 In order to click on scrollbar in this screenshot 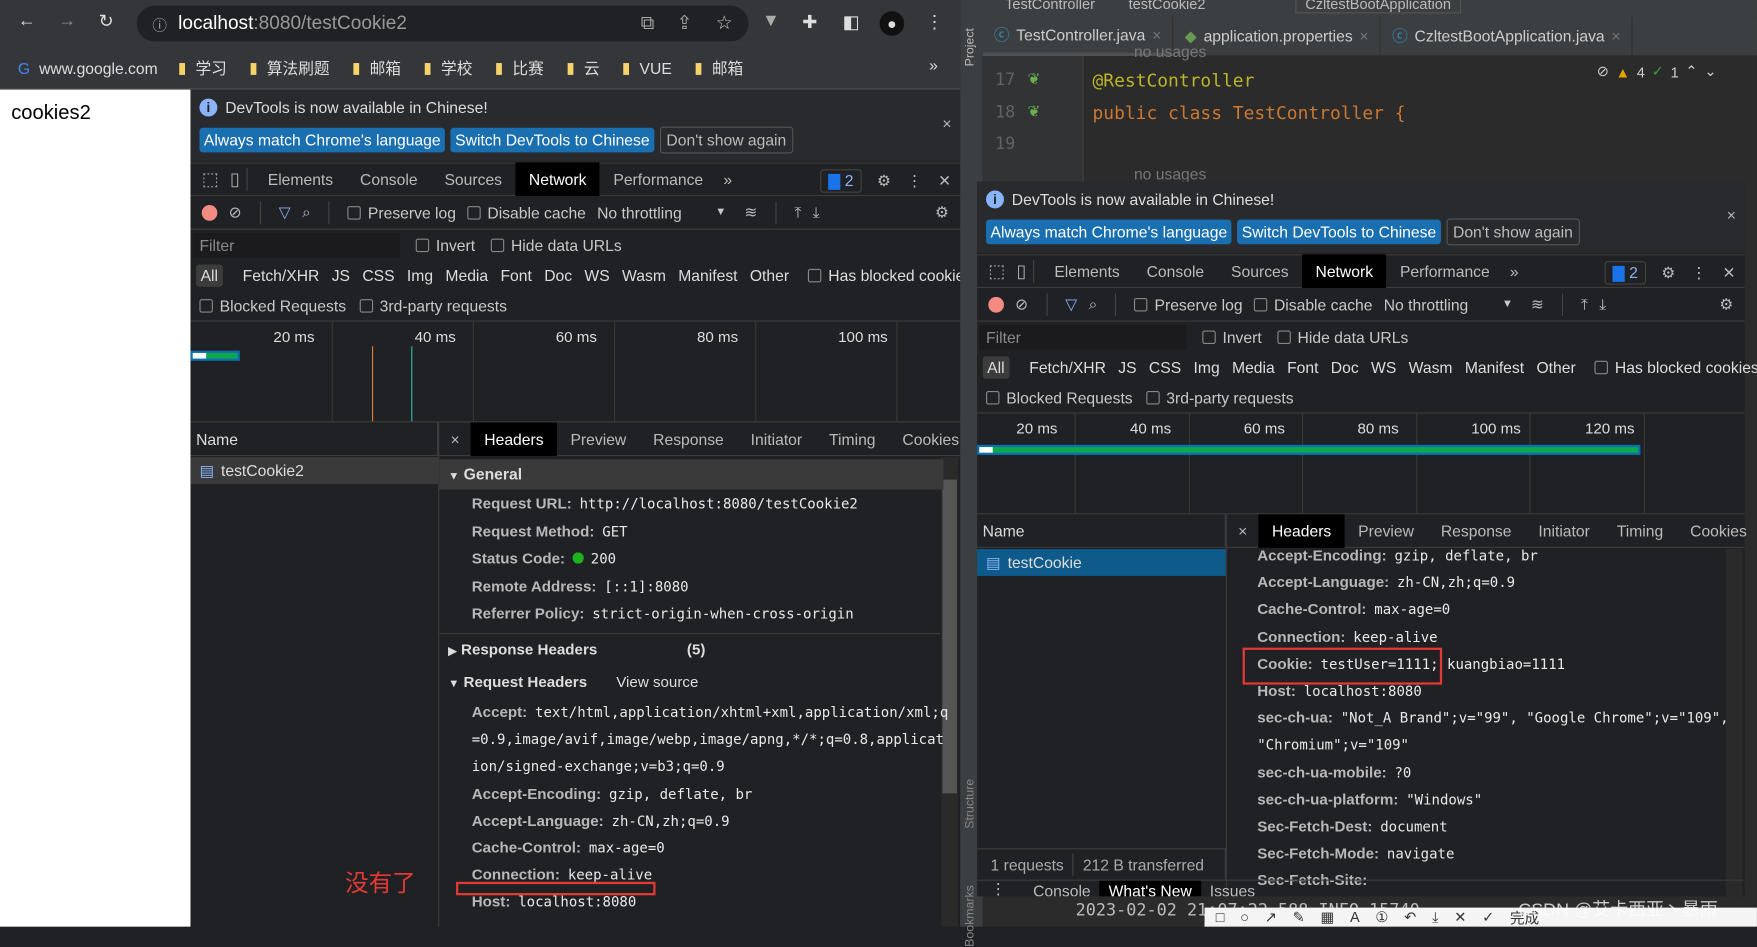, I will do `click(950, 692)`.